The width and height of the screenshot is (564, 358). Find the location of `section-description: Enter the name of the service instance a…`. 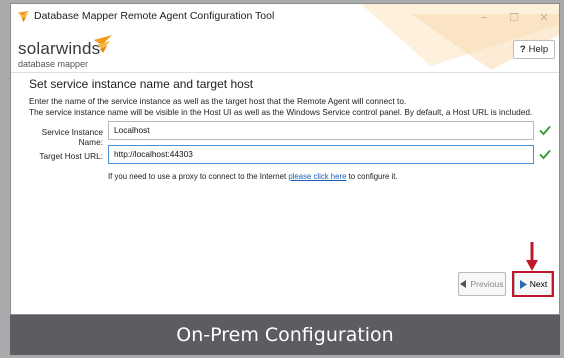

section-description: Enter the name of the service instance a… is located at coordinates (280, 107).